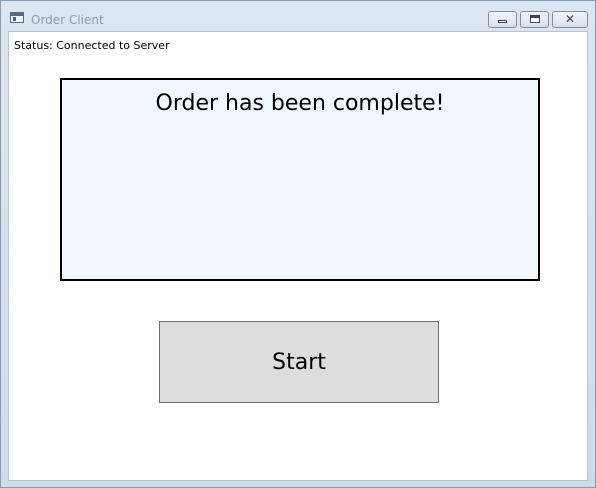  What do you see at coordinates (92, 45) in the screenshot?
I see `status-text: Status: Connected to Server` at bounding box center [92, 45].